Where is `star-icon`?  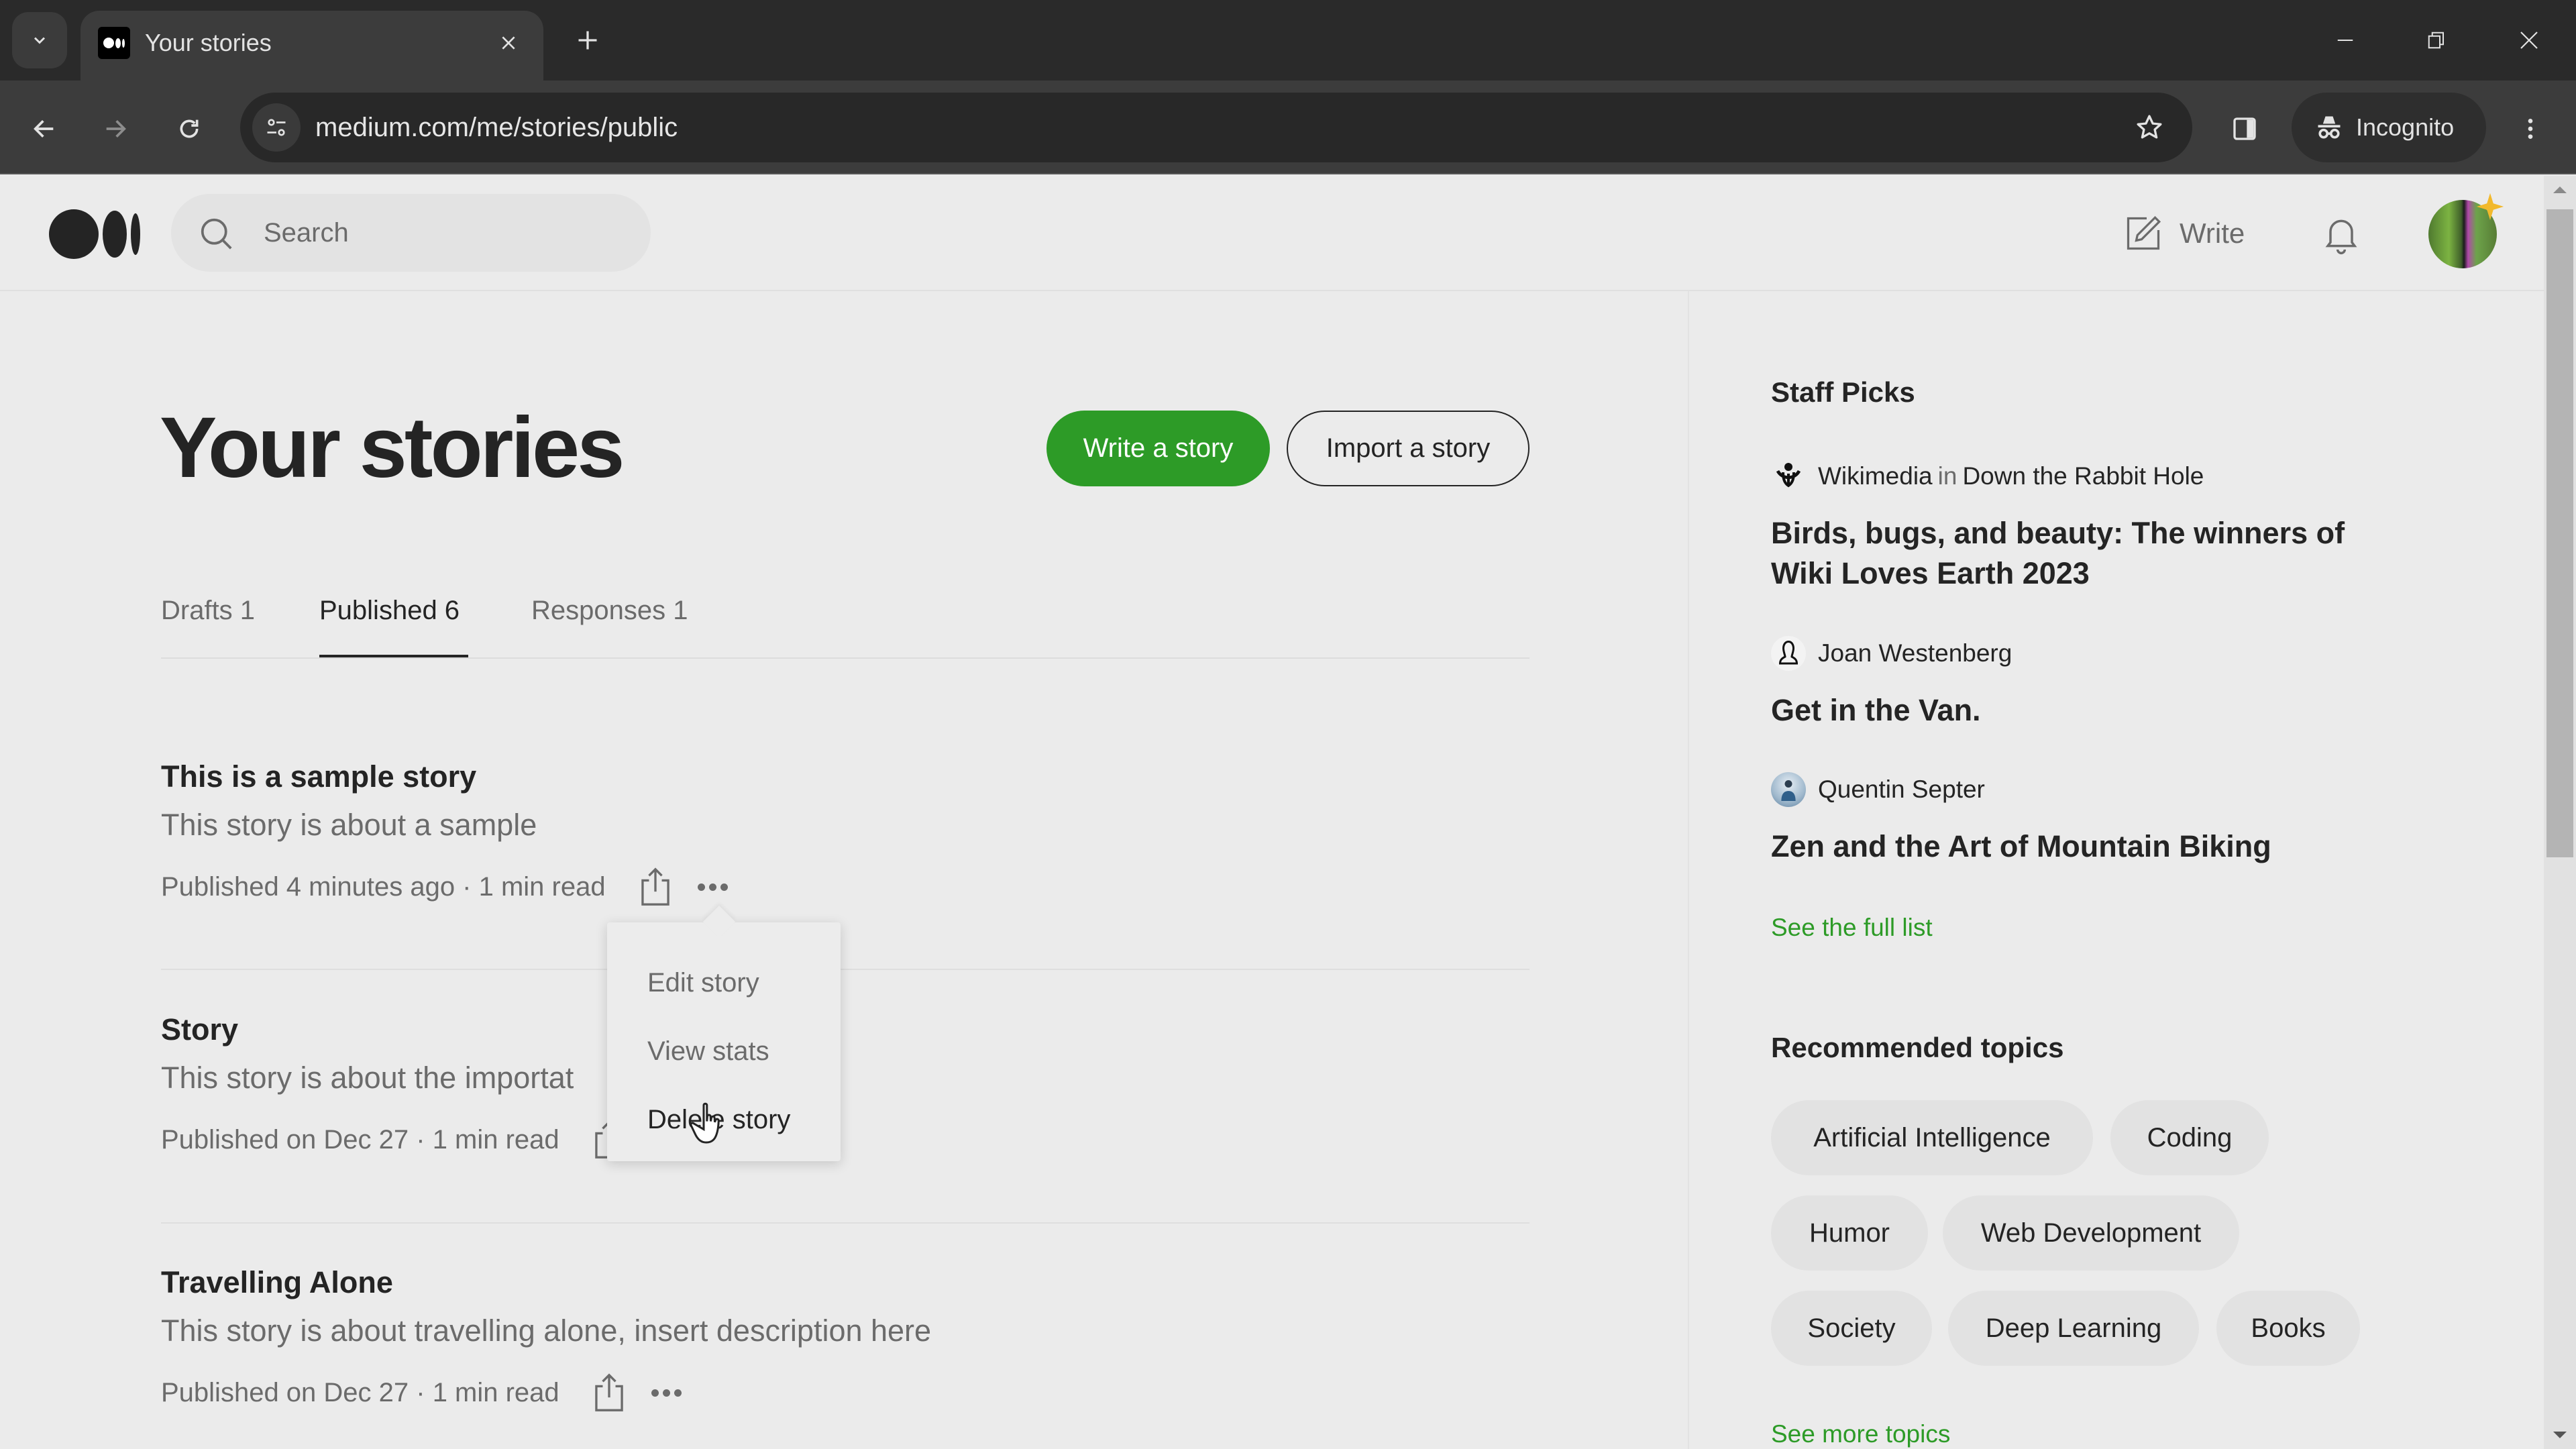 star-icon is located at coordinates (2149, 127).